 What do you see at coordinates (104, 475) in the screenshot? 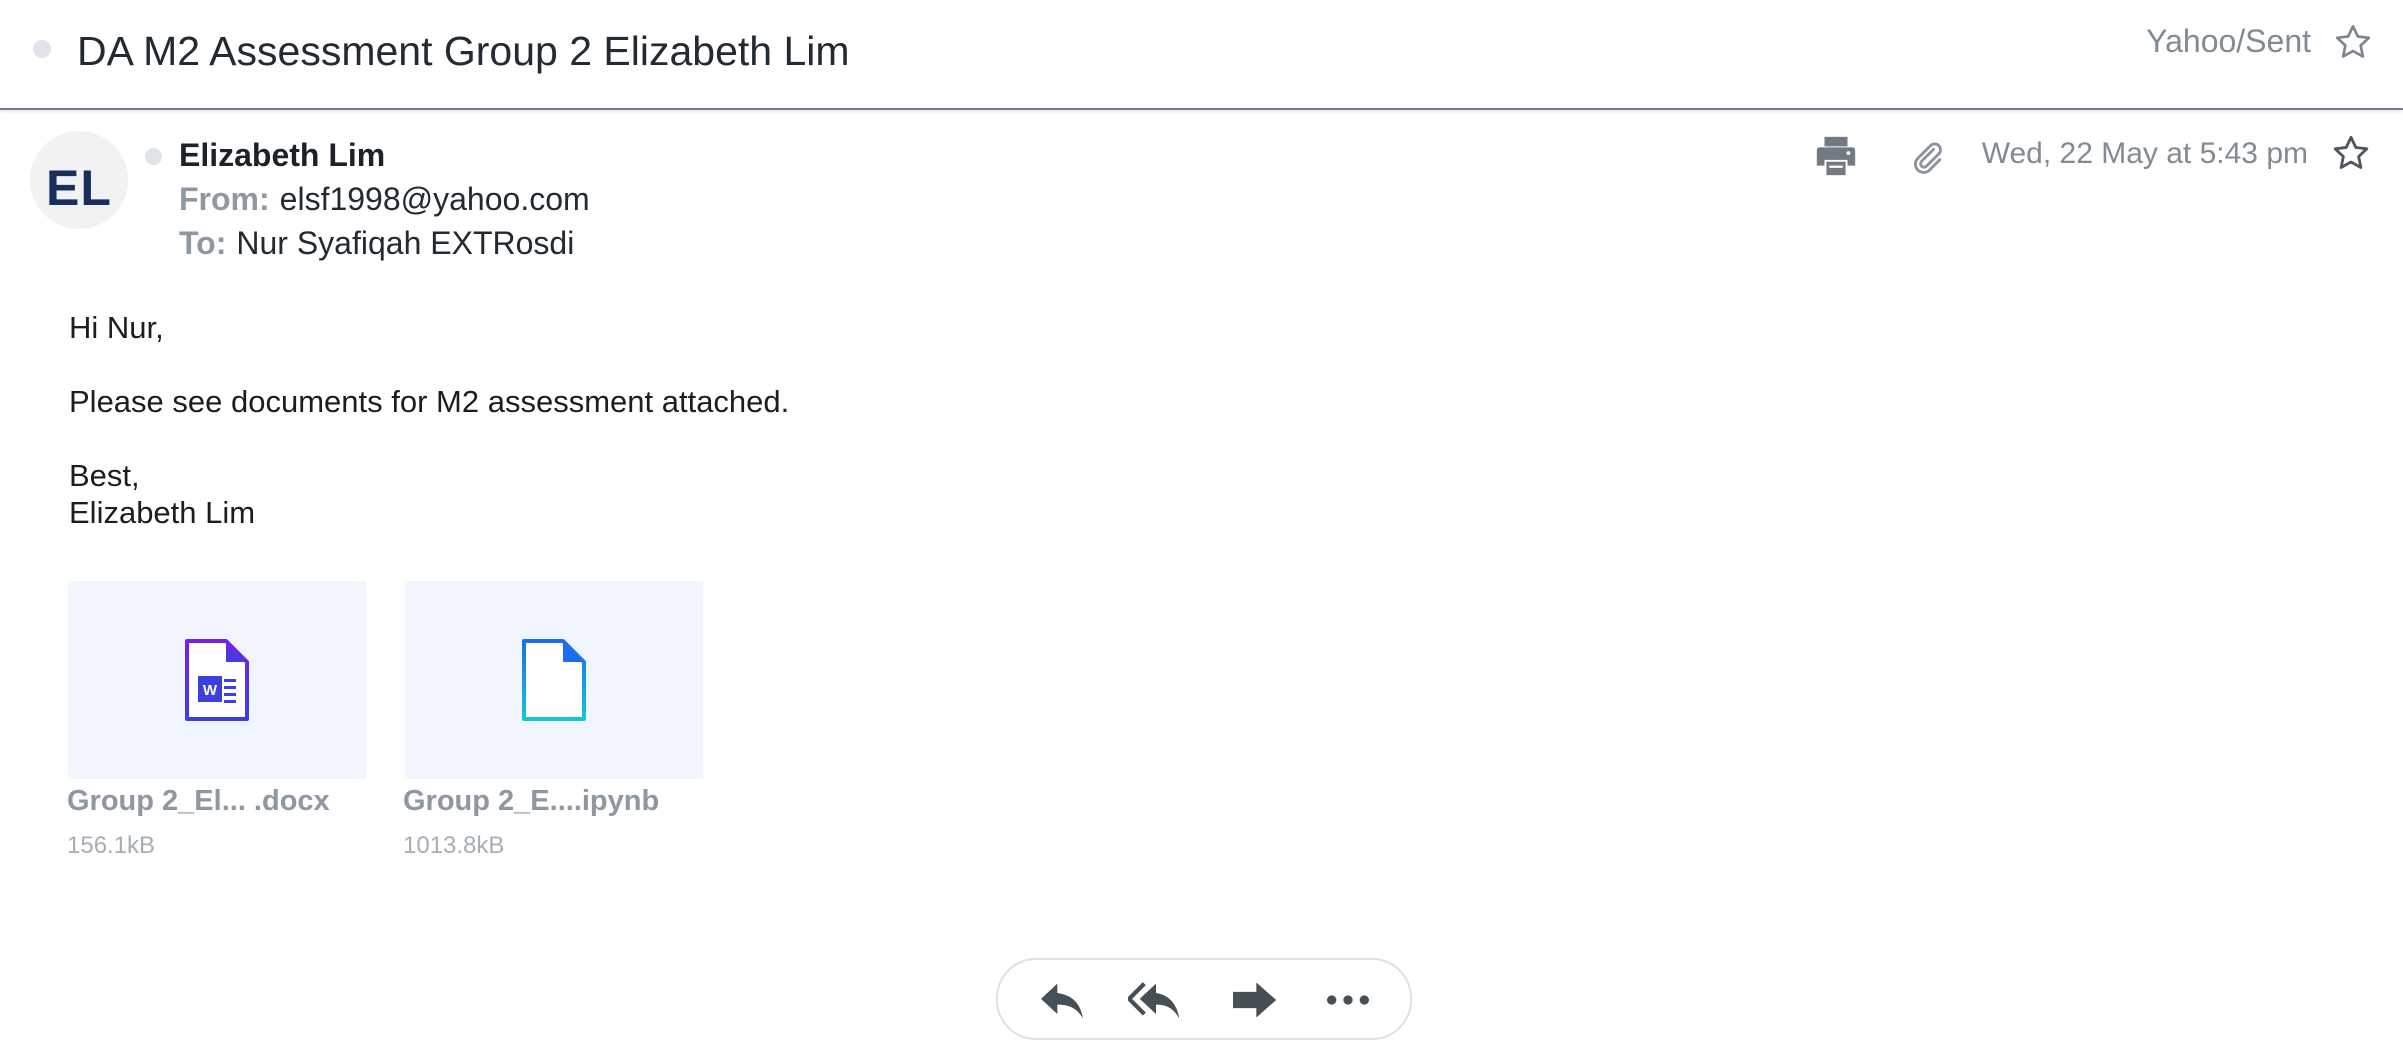
I see `body-signoff: Best,` at bounding box center [104, 475].